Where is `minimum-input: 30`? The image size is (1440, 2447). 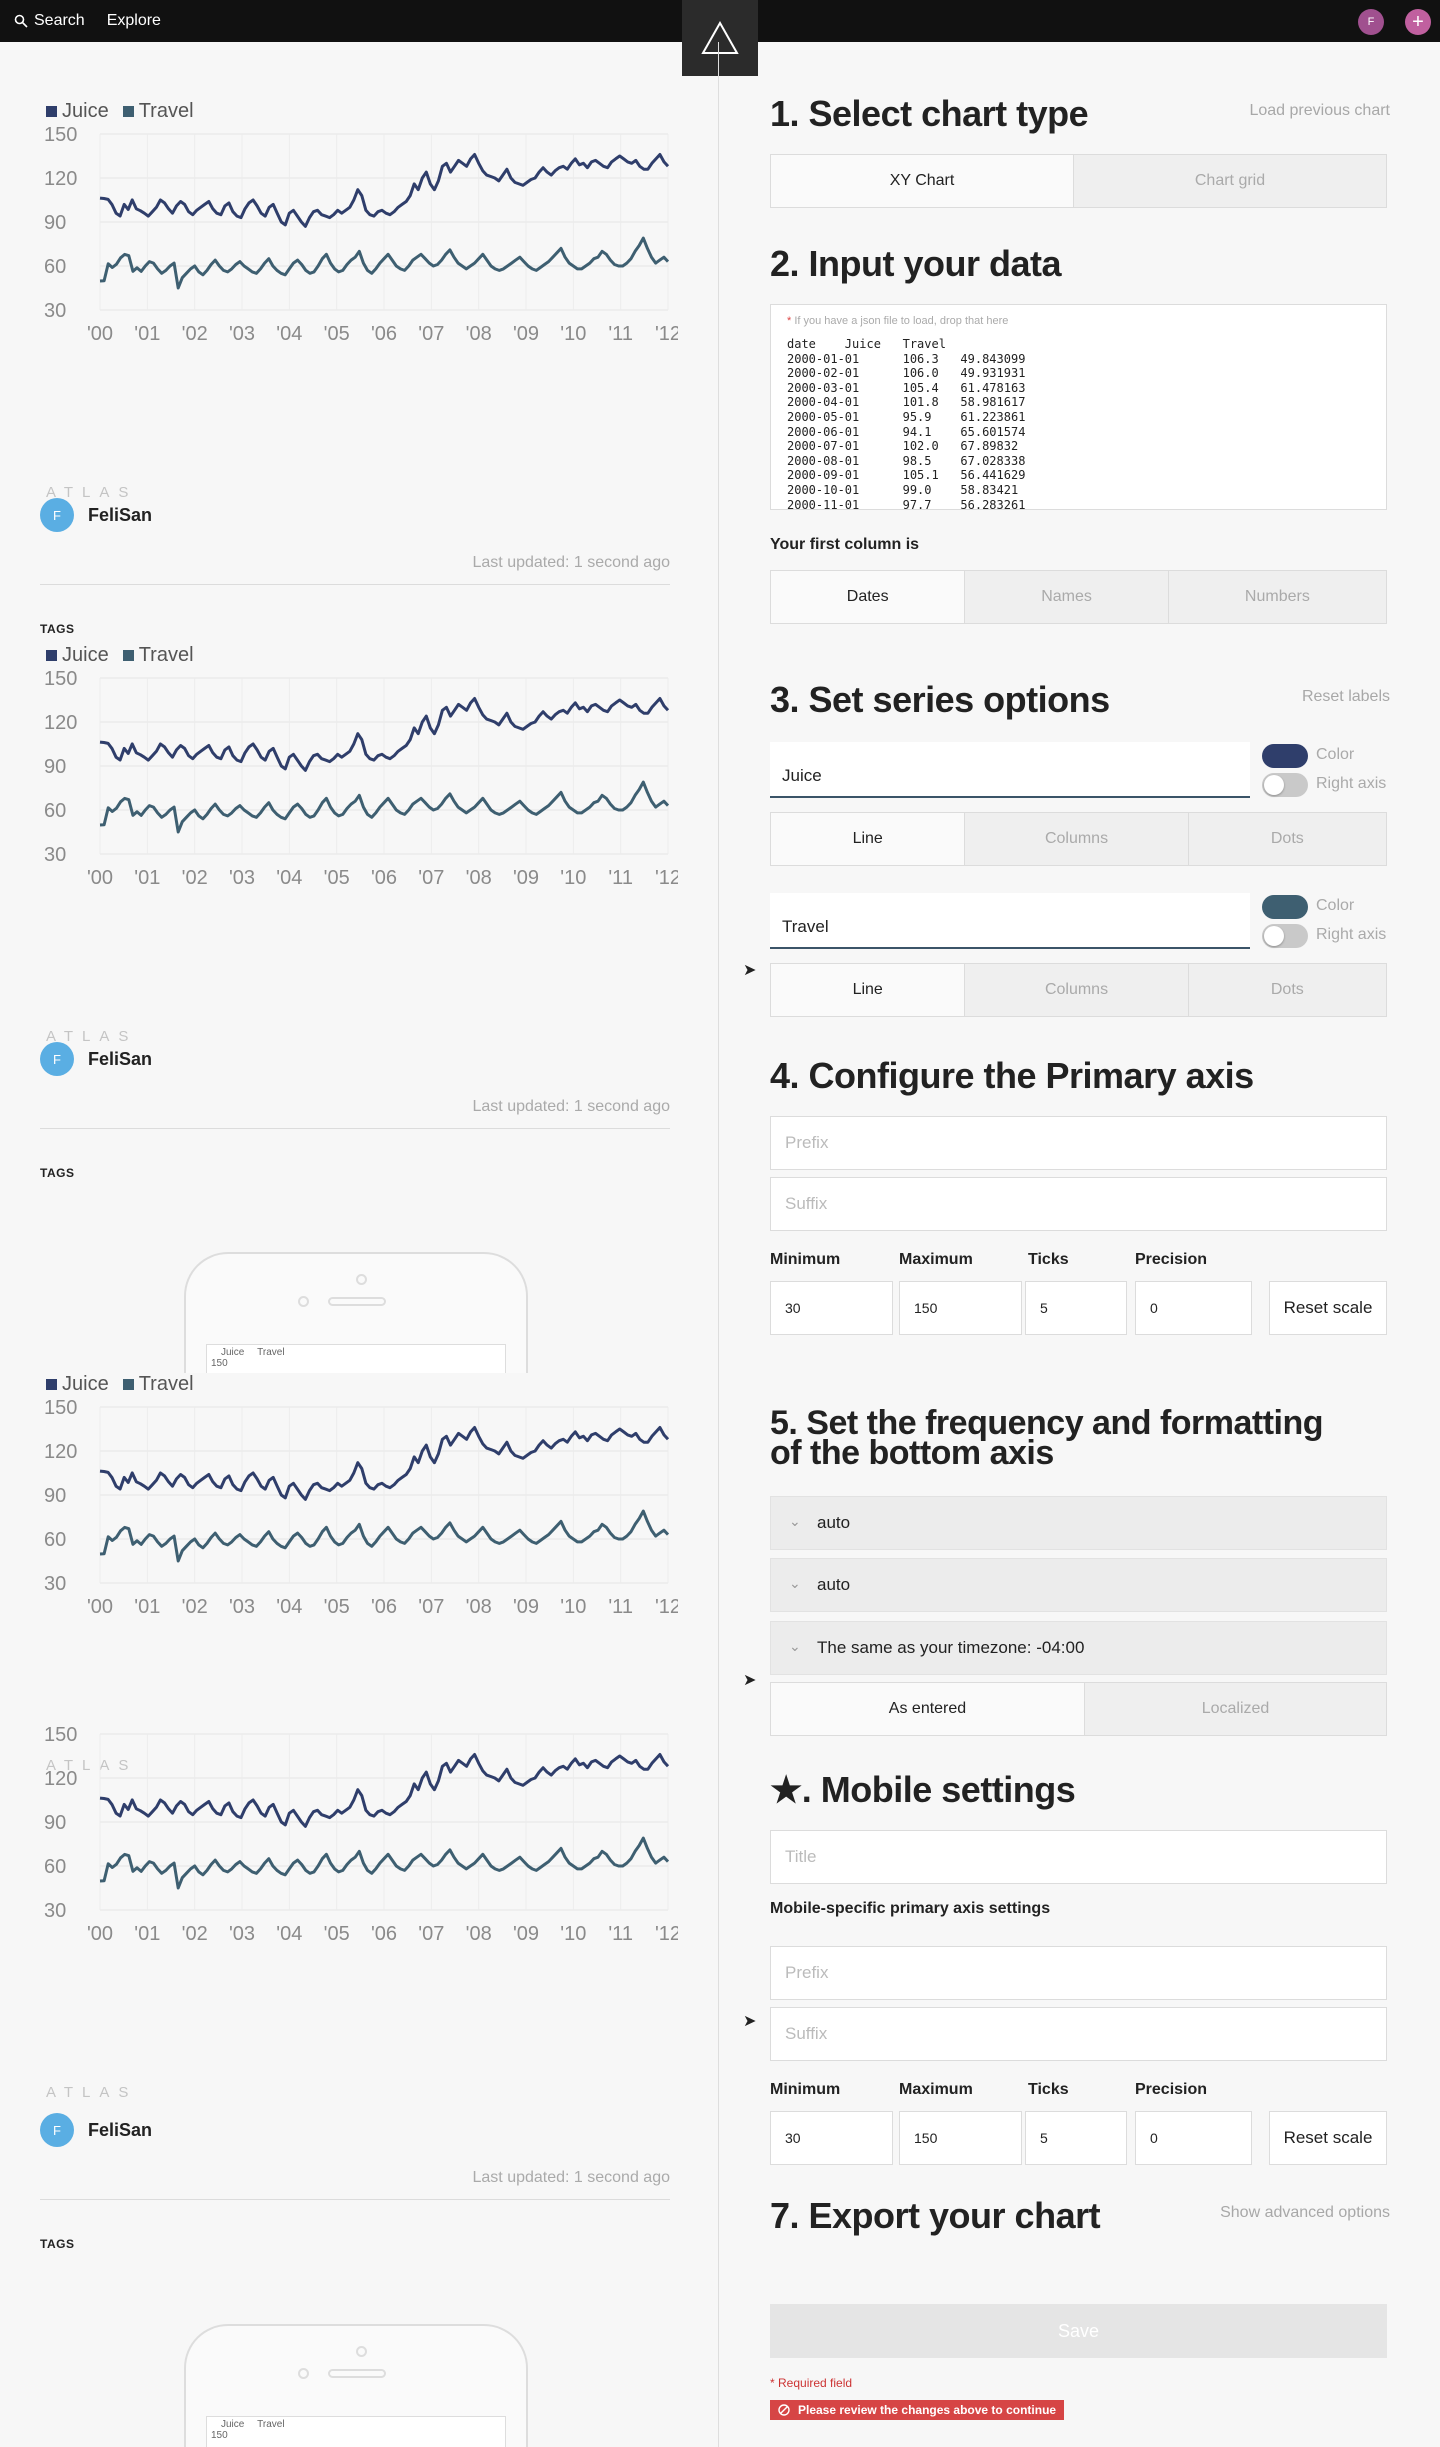 minimum-input: 30 is located at coordinates (831, 1308).